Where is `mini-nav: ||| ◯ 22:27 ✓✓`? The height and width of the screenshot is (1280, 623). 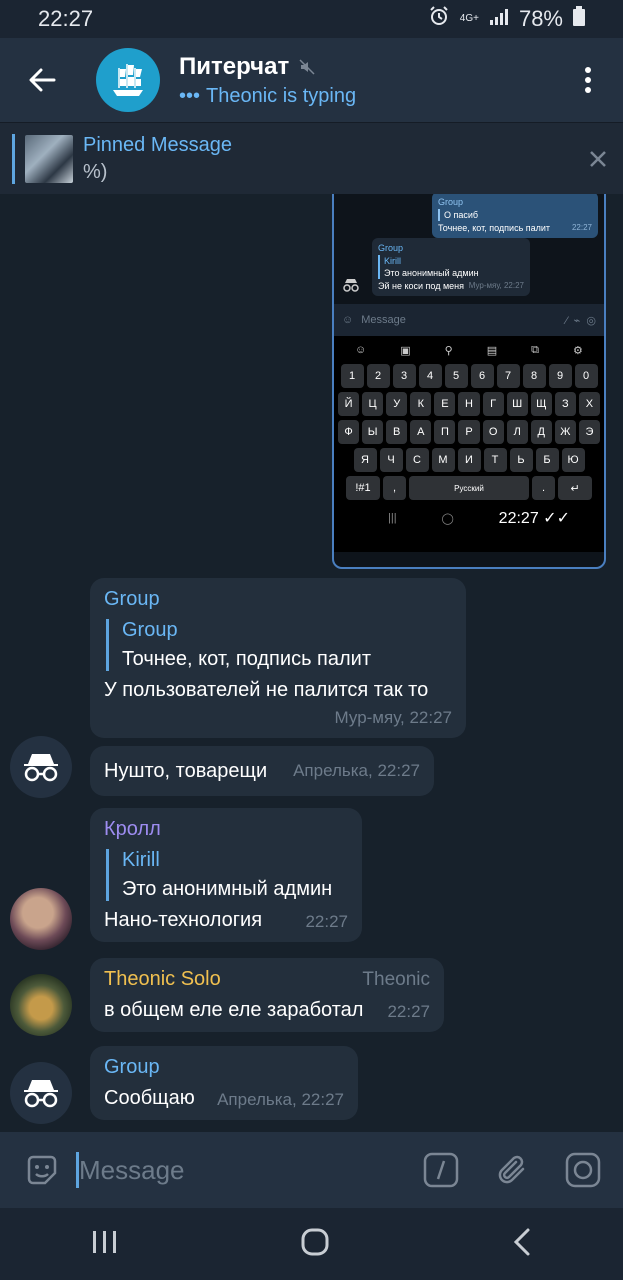 mini-nav: ||| ◯ 22:27 ✓✓ is located at coordinates (479, 518).